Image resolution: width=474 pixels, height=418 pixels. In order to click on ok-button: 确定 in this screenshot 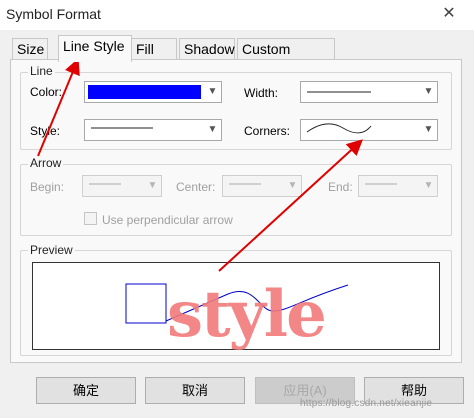, I will do `click(86, 390)`.